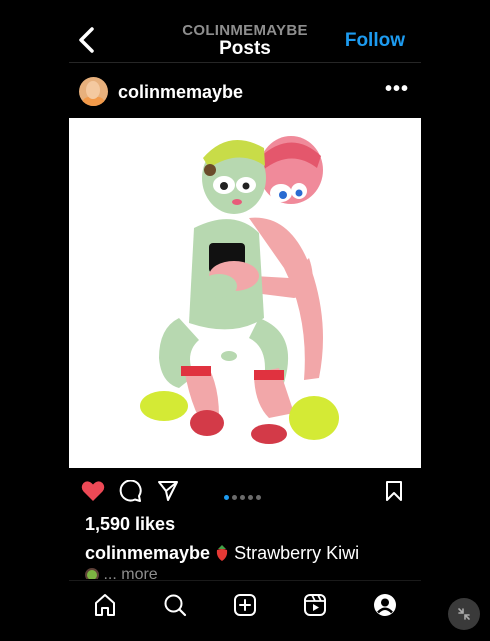 This screenshot has width=490, height=641. What do you see at coordinates (385, 605) in the screenshot?
I see `profile-icon` at bounding box center [385, 605].